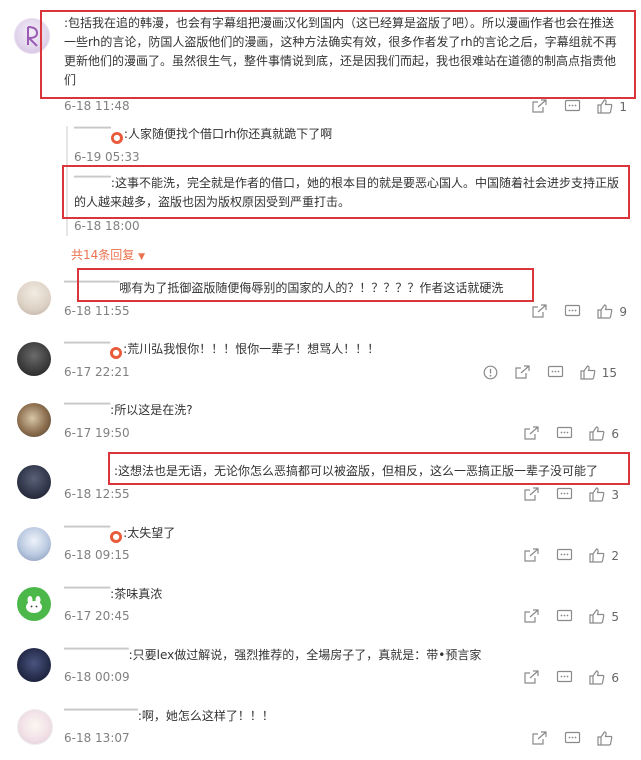 This screenshot has width=641, height=760. Describe the element at coordinates (598, 372) in the screenshot. I see `like-button: 15` at that location.